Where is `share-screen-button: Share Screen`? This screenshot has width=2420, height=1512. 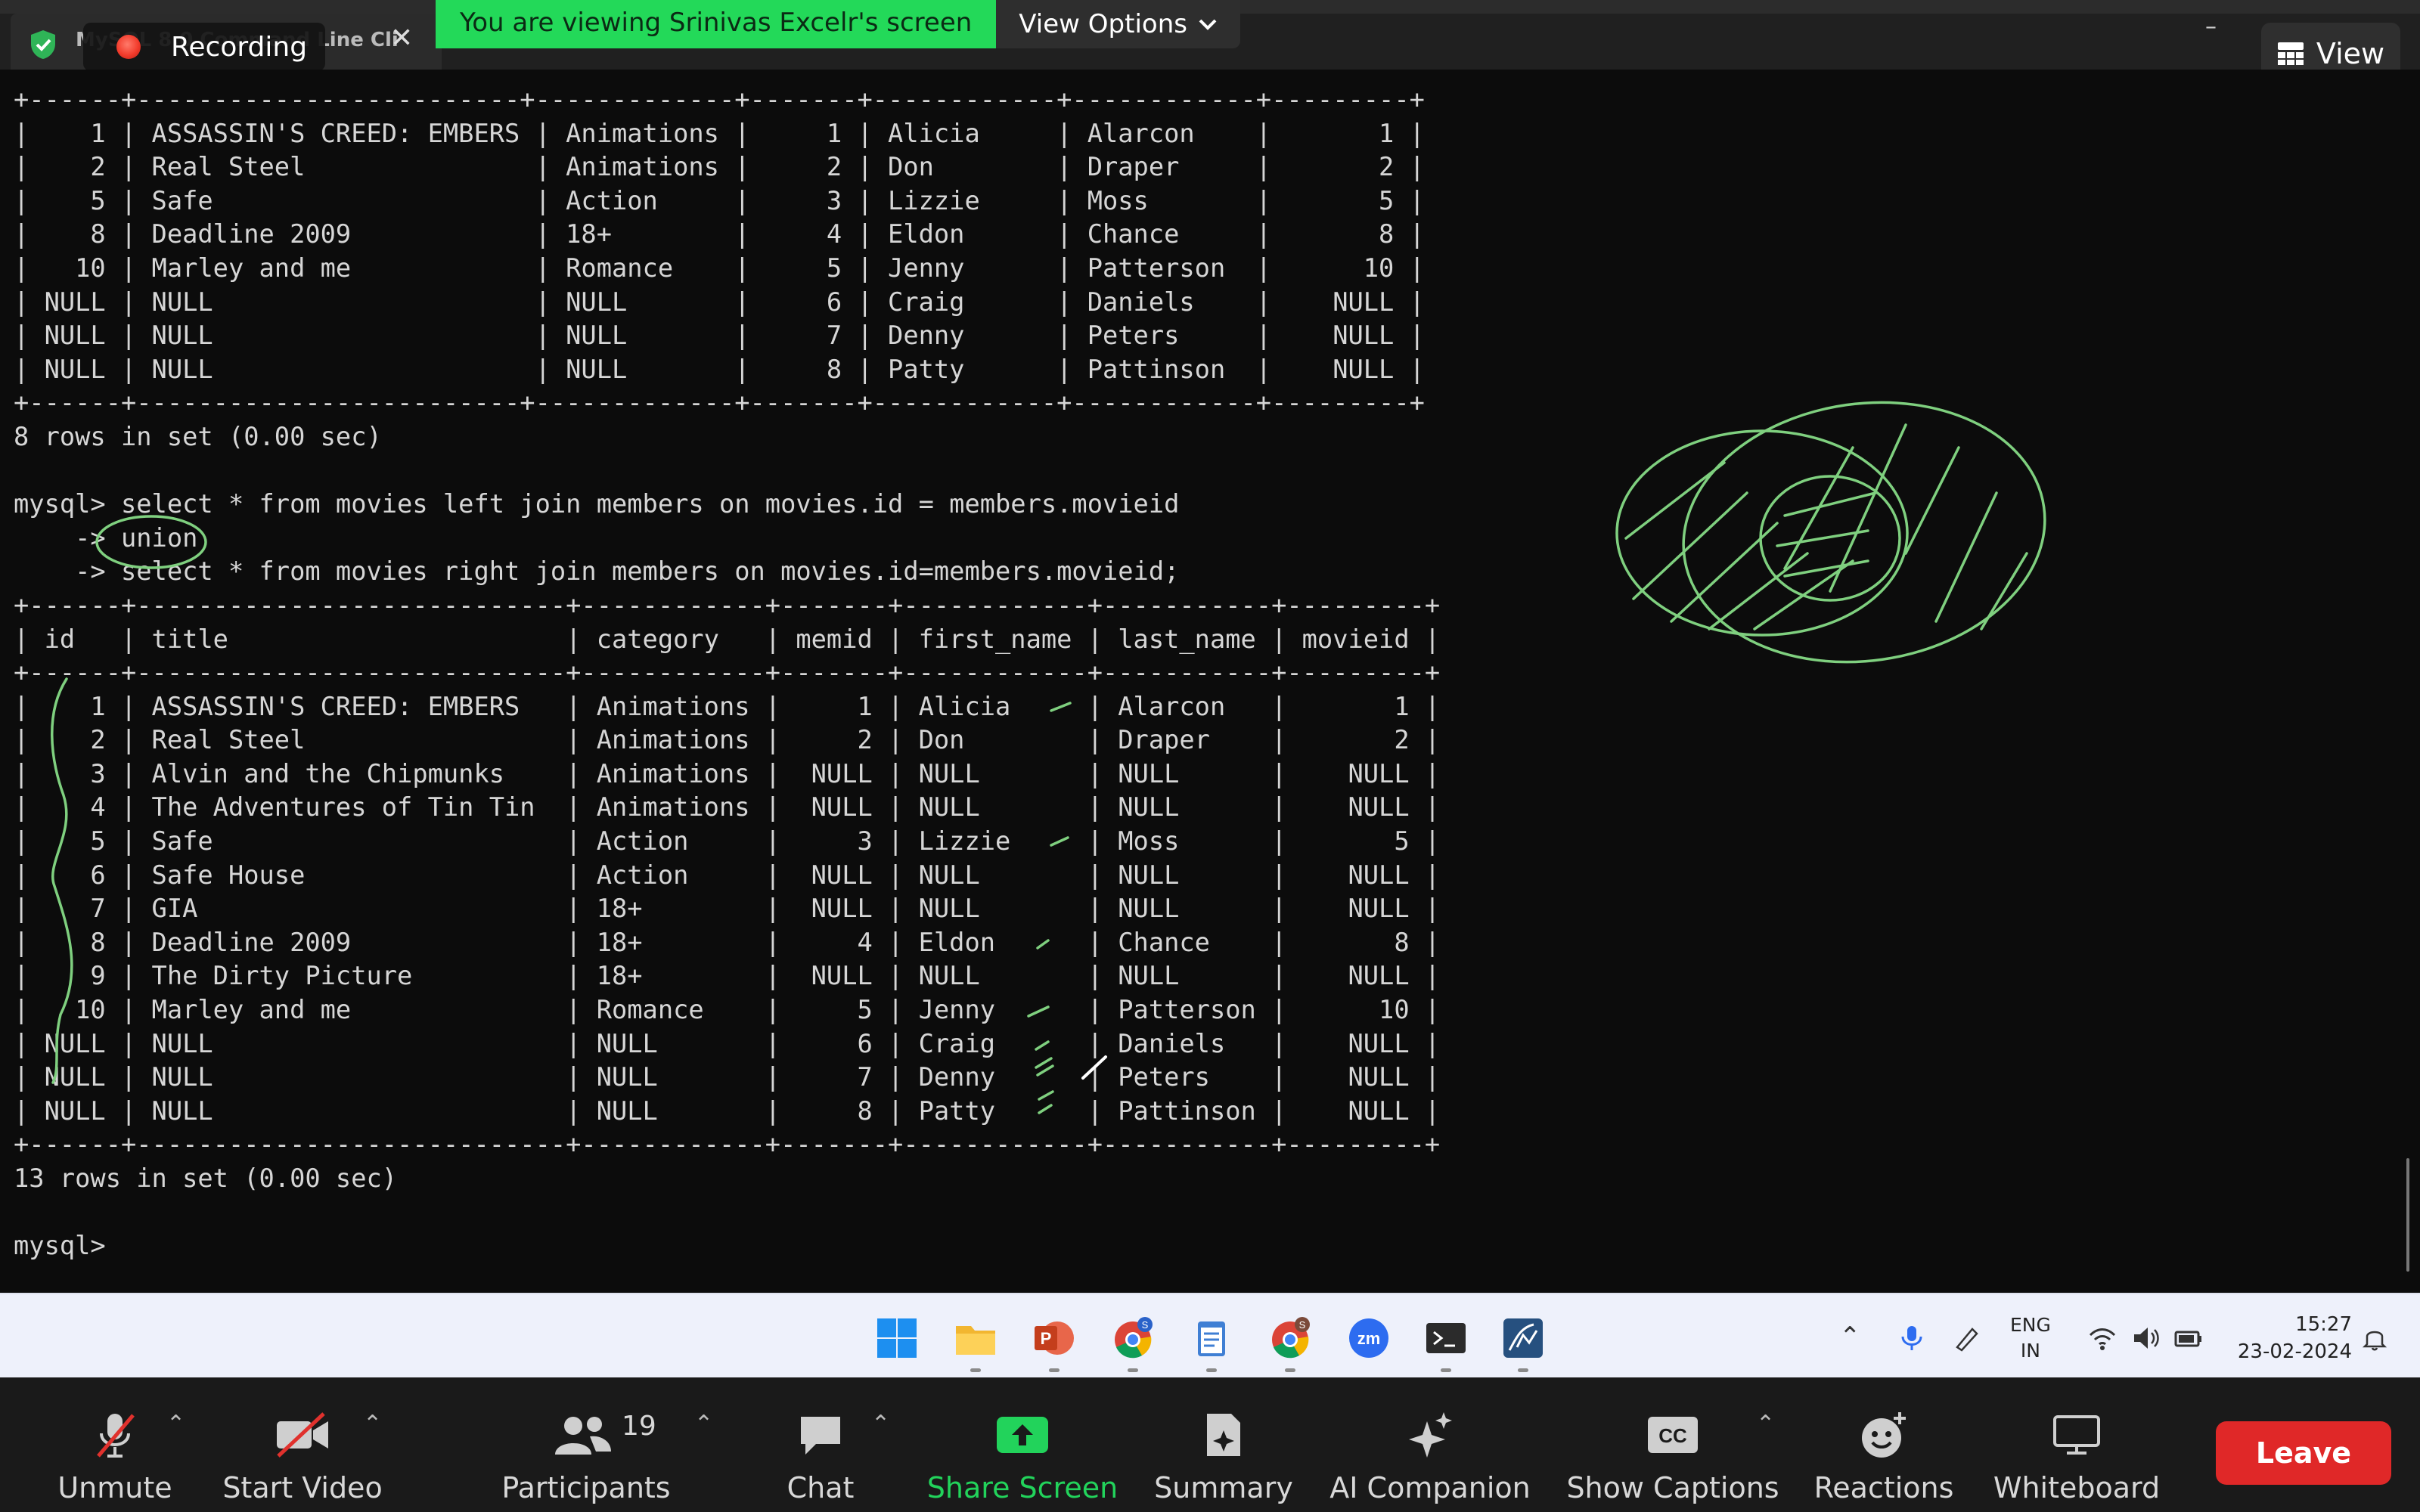 share-screen-button: Share Screen is located at coordinates (1023, 1444).